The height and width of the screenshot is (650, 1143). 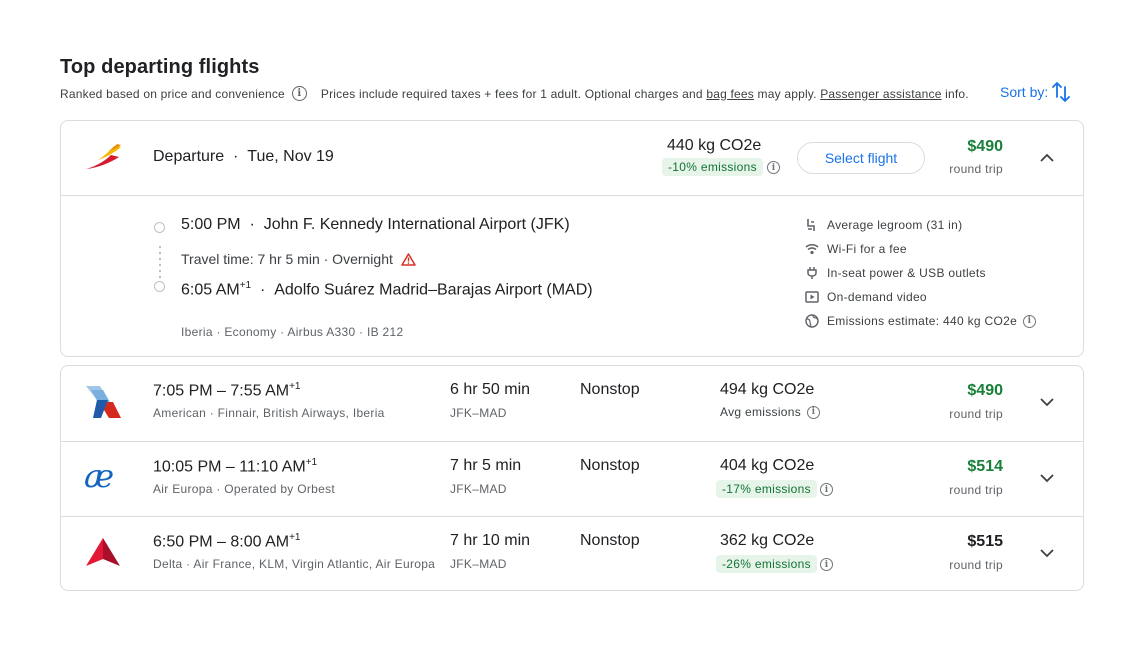 I want to click on power-plug-icon, so click(x=812, y=273).